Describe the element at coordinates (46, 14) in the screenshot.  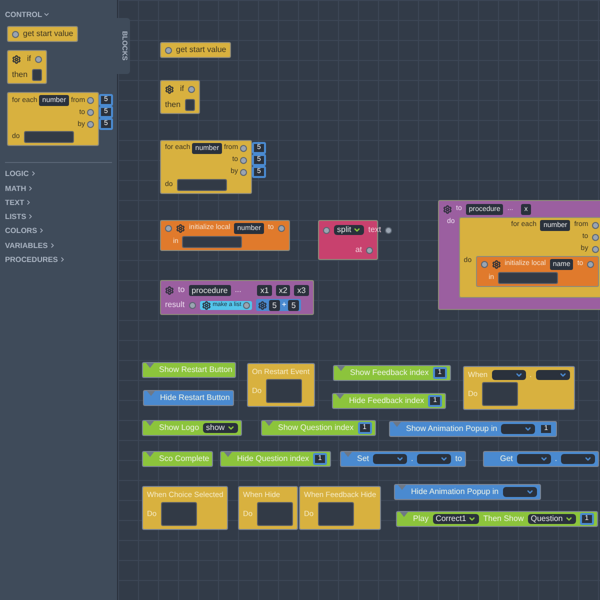
I see `caret-icon` at that location.